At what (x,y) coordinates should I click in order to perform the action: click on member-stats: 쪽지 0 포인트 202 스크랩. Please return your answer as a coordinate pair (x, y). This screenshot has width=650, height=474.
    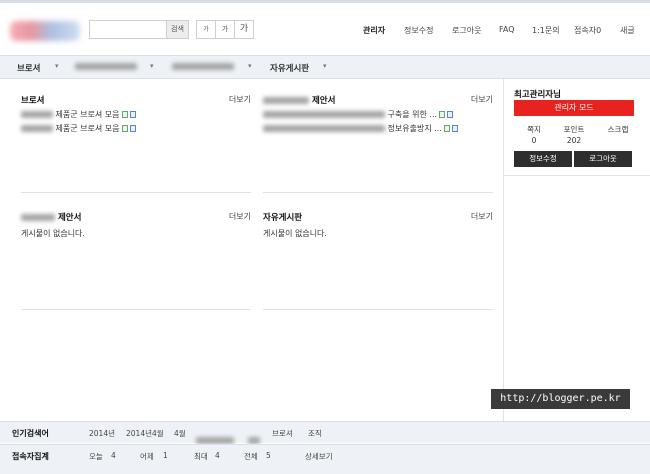
    Looking at the image, I should click on (574, 138).